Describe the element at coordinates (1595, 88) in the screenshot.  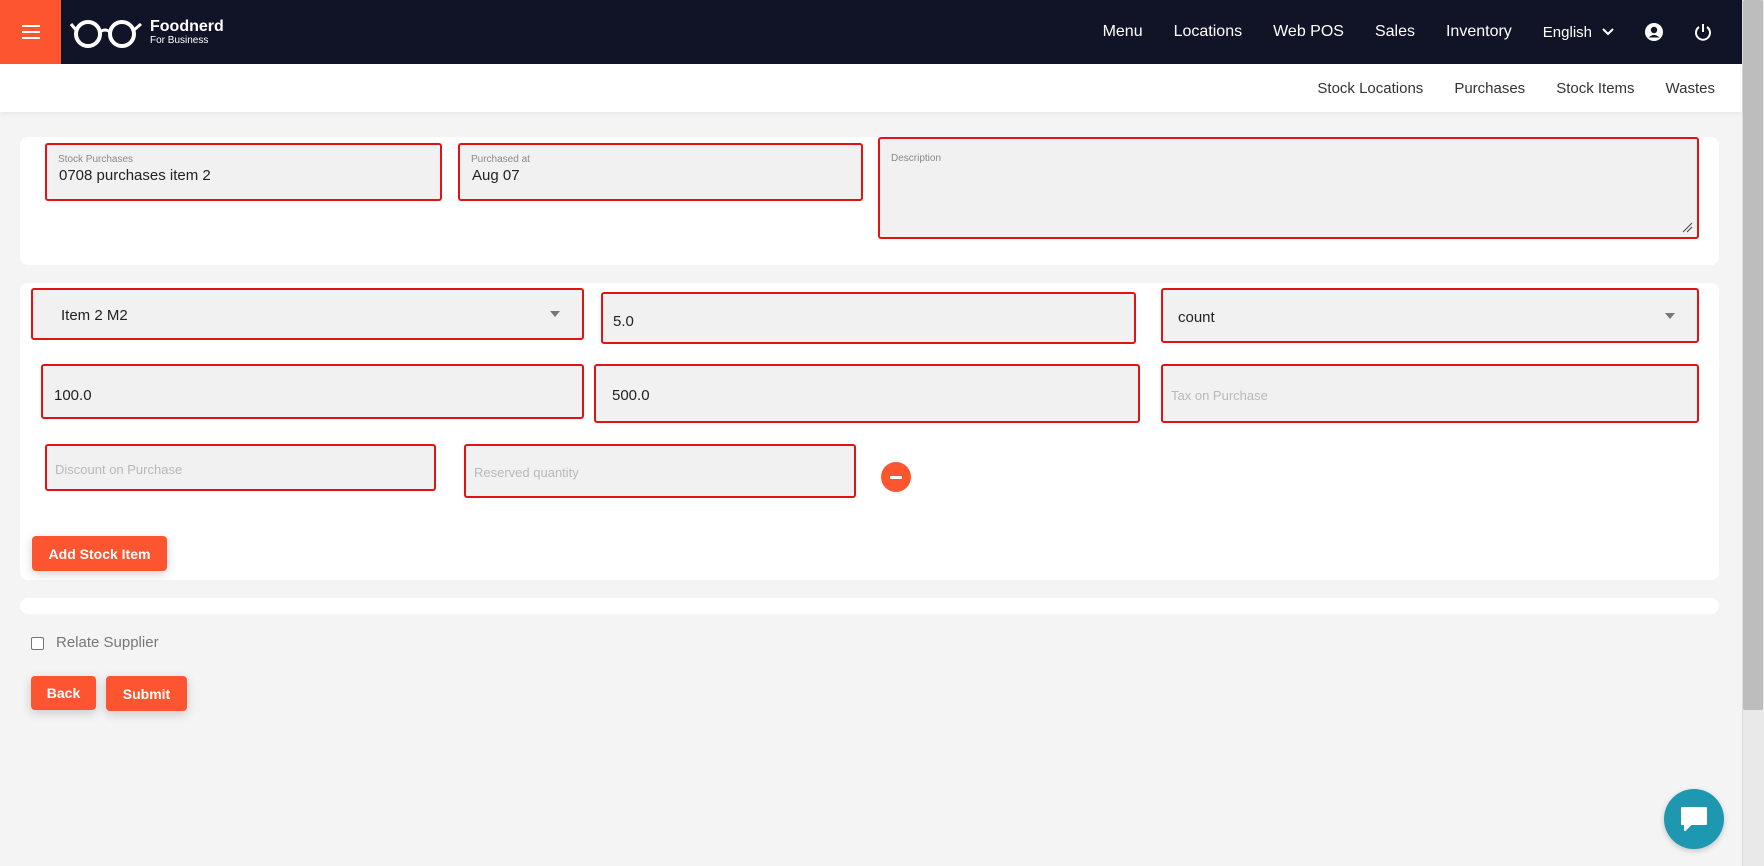
I see `subnav-stock-items: Stock Items` at that location.